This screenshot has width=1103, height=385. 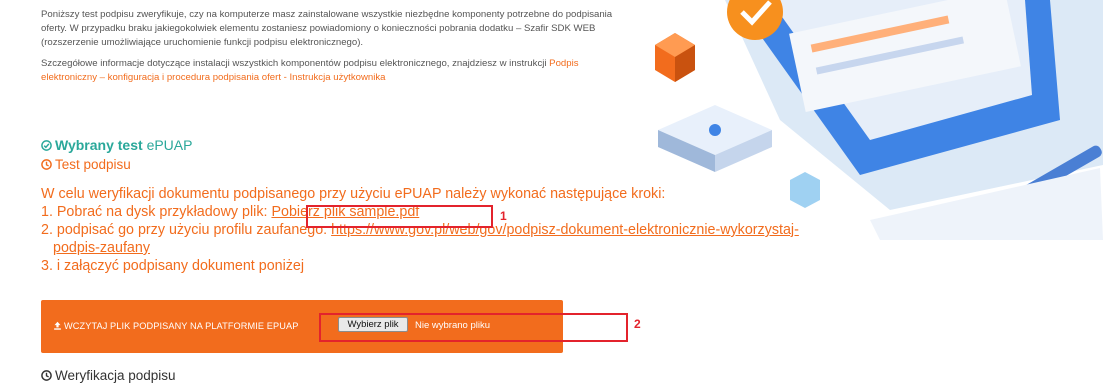 I want to click on selected-test-label: Wybrany test, so click(x=99, y=145).